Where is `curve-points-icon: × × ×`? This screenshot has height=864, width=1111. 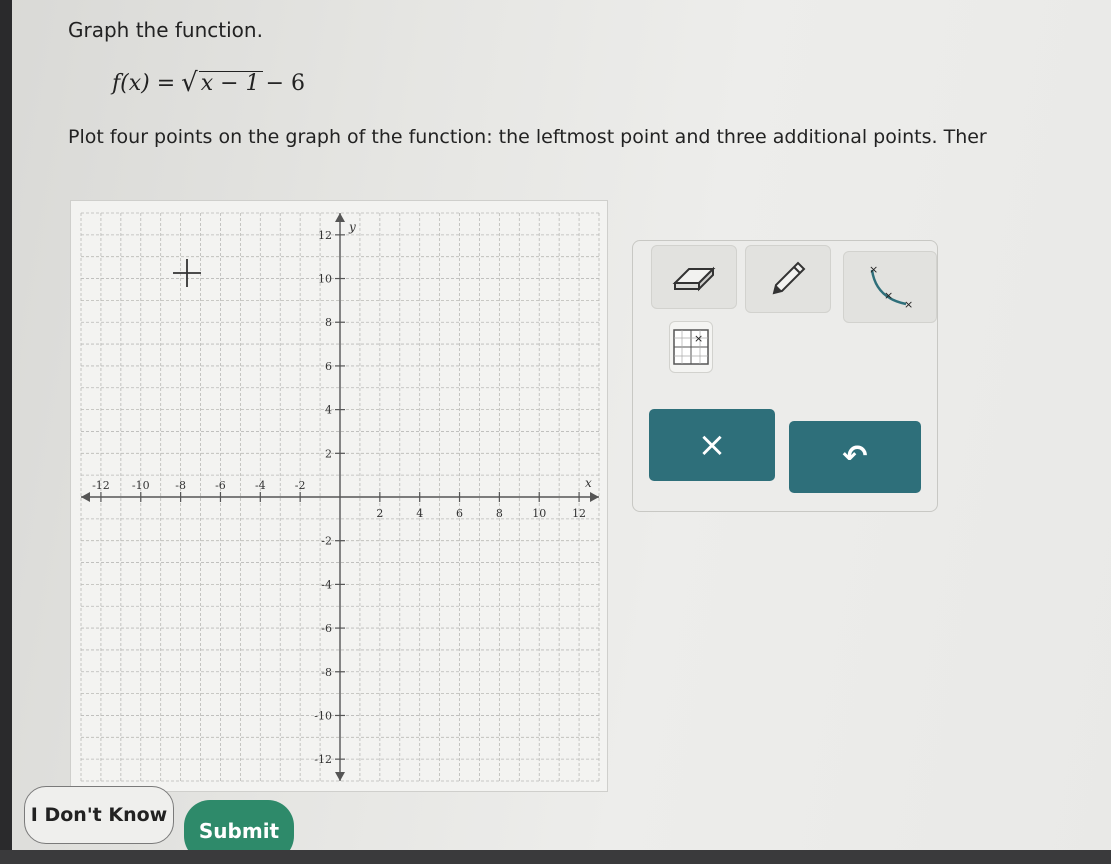
curve-points-icon: × × × is located at coordinates (891, 287).